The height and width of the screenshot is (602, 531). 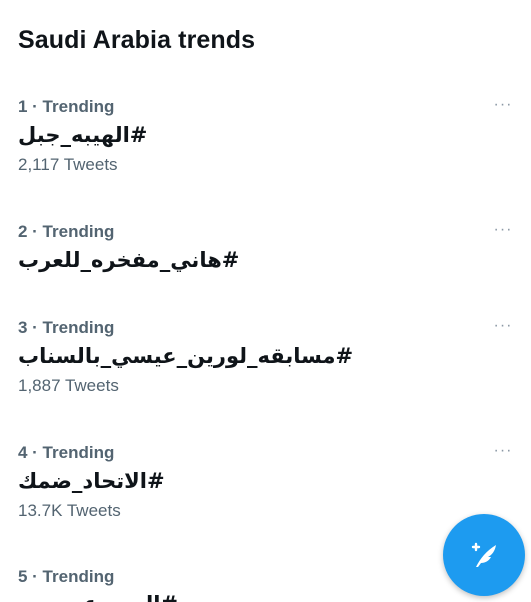 I want to click on trend-hashtag: #اليوم_عيد, so click(x=98, y=597).